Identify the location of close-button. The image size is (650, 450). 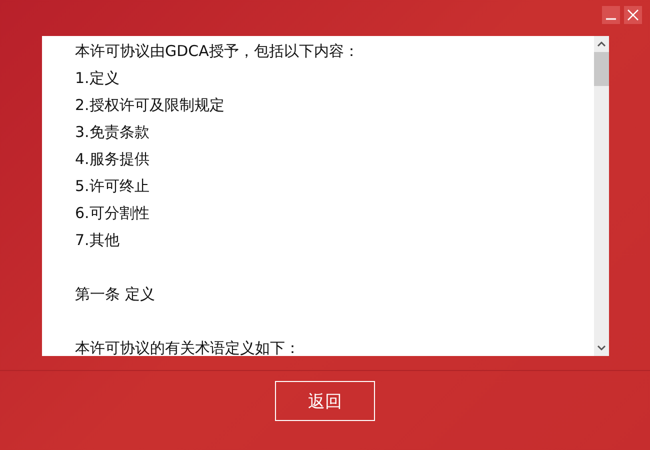
(633, 15).